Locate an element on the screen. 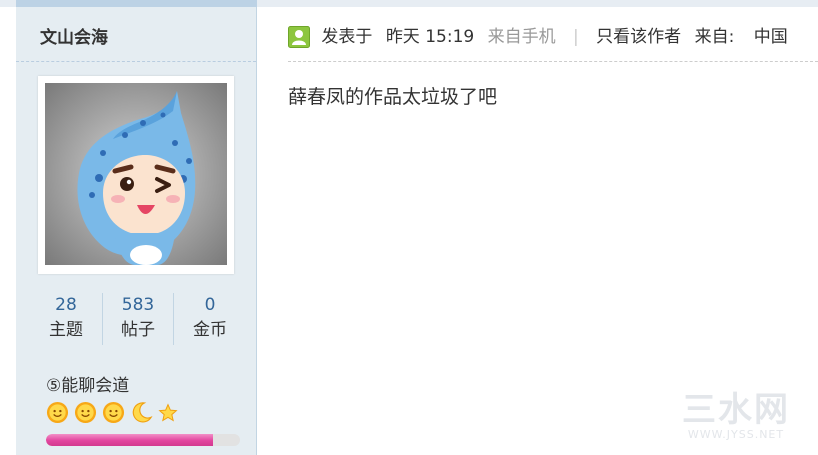 The image size is (818, 455). stat-coins-value: 0 is located at coordinates (210, 305).